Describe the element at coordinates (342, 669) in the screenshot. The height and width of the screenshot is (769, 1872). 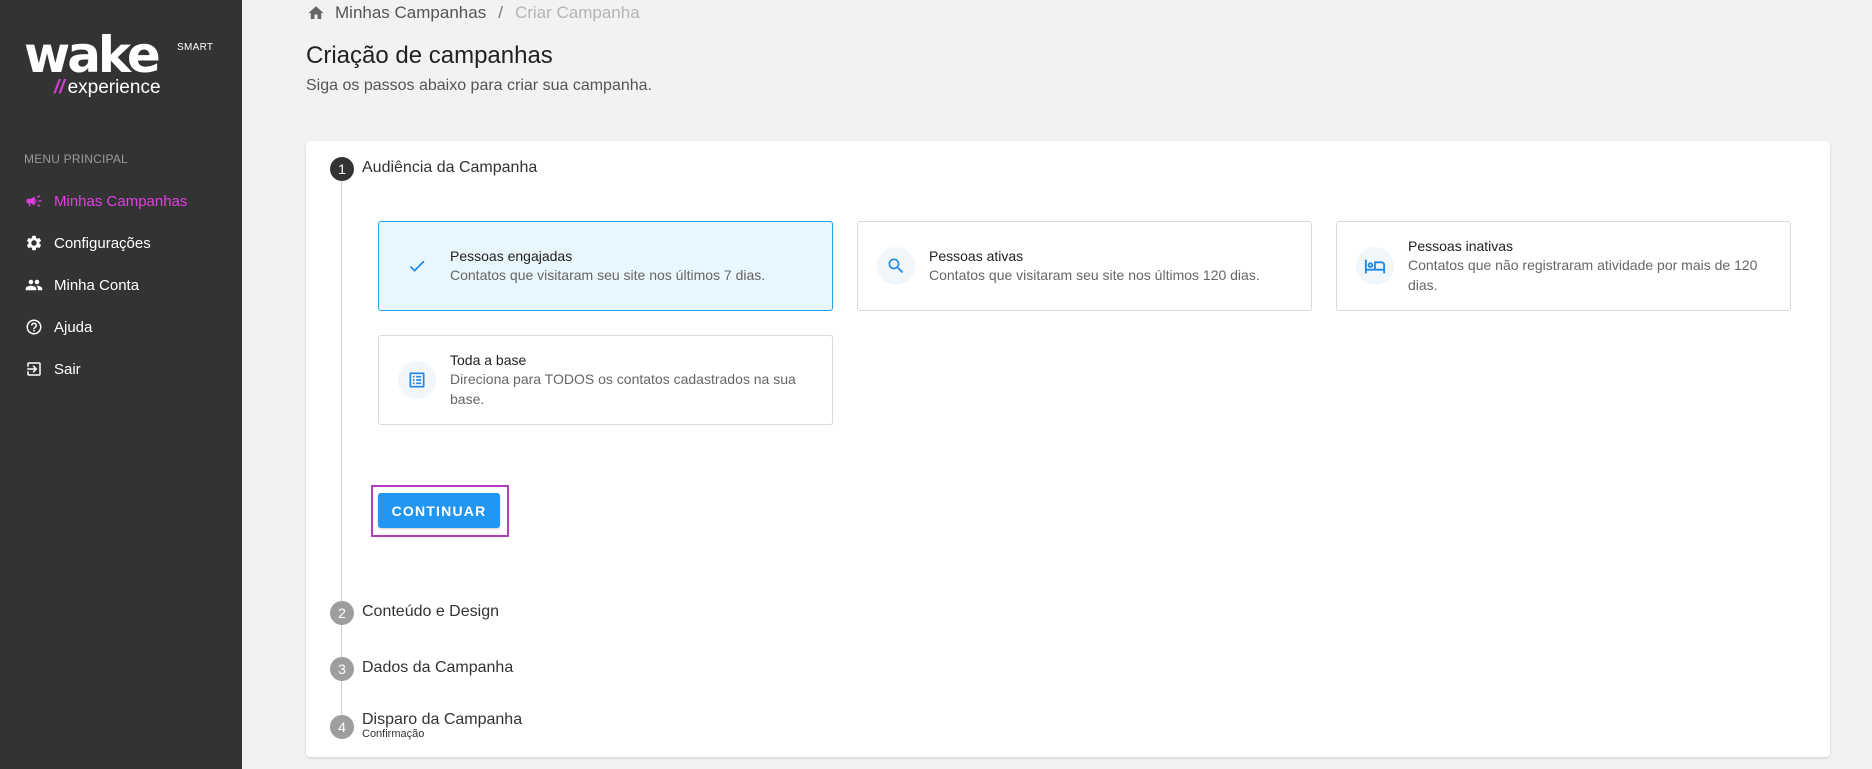
I see `step-3-number: 3` at that location.